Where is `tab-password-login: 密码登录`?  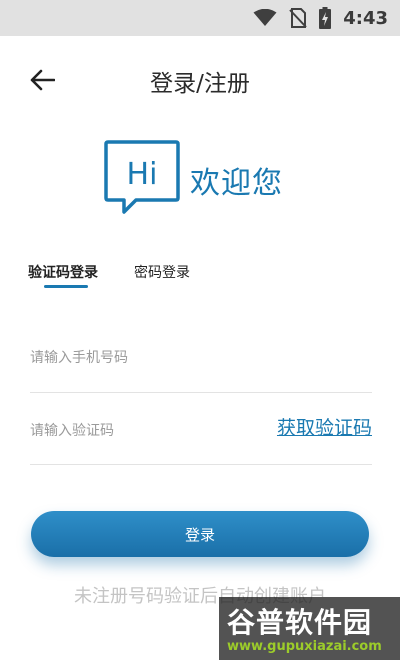 tab-password-login: 密码登录 is located at coordinates (162, 272).